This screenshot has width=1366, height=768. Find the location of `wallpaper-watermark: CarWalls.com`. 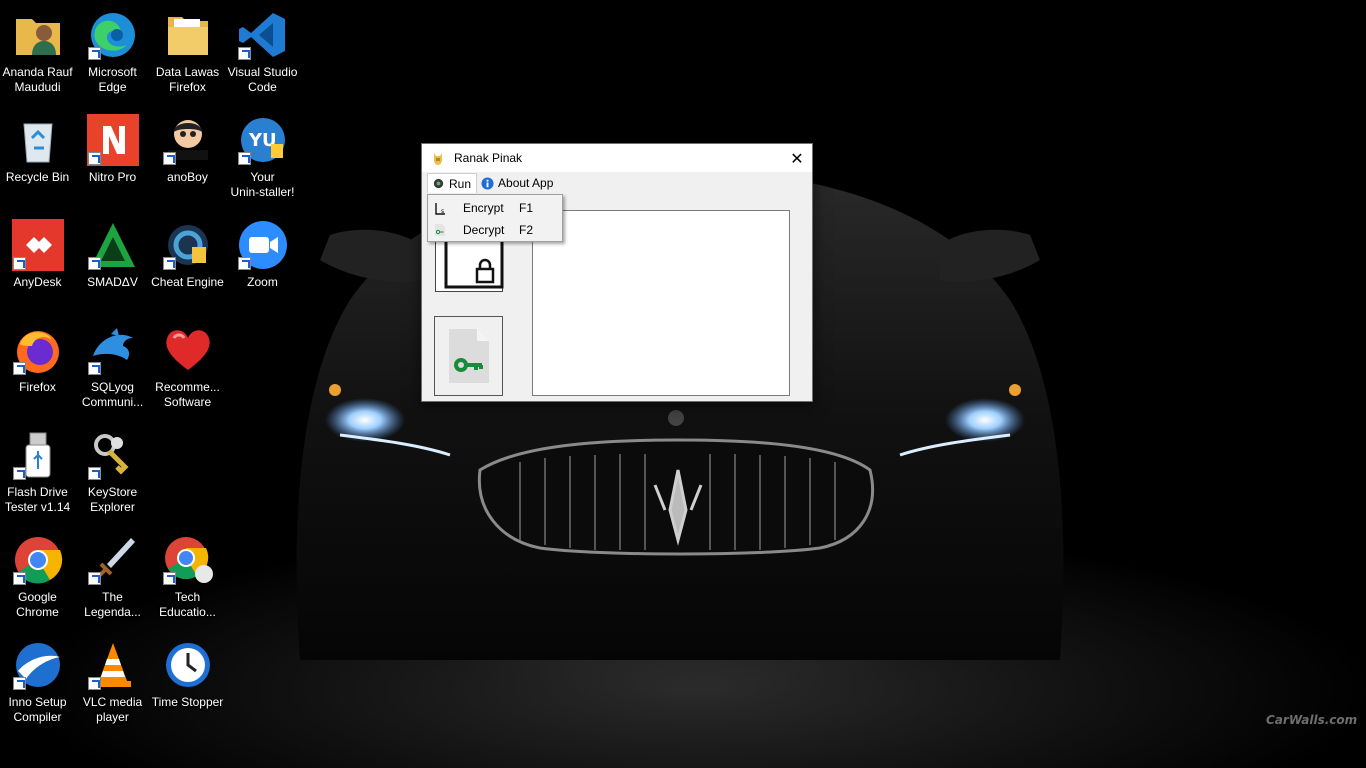

wallpaper-watermark: CarWalls.com is located at coordinates (1312, 720).